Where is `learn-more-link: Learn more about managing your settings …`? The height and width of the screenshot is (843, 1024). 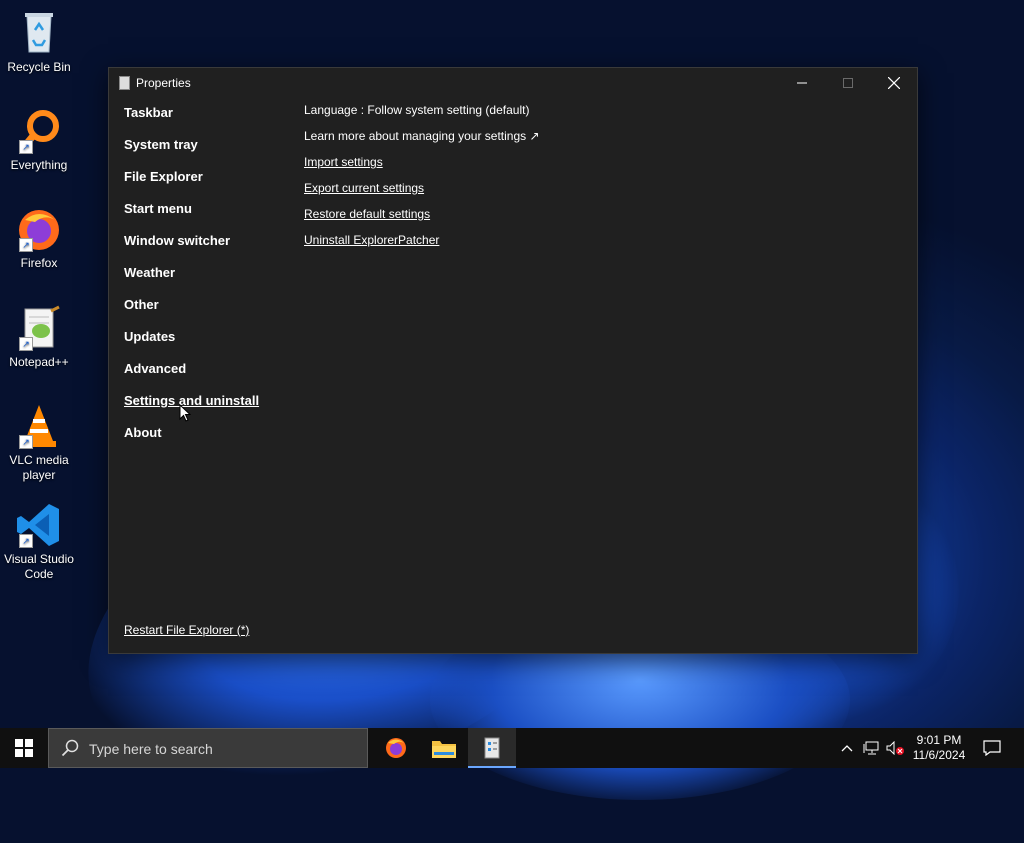
learn-more-link: Learn more about managing your settings … is located at coordinates (422, 141).